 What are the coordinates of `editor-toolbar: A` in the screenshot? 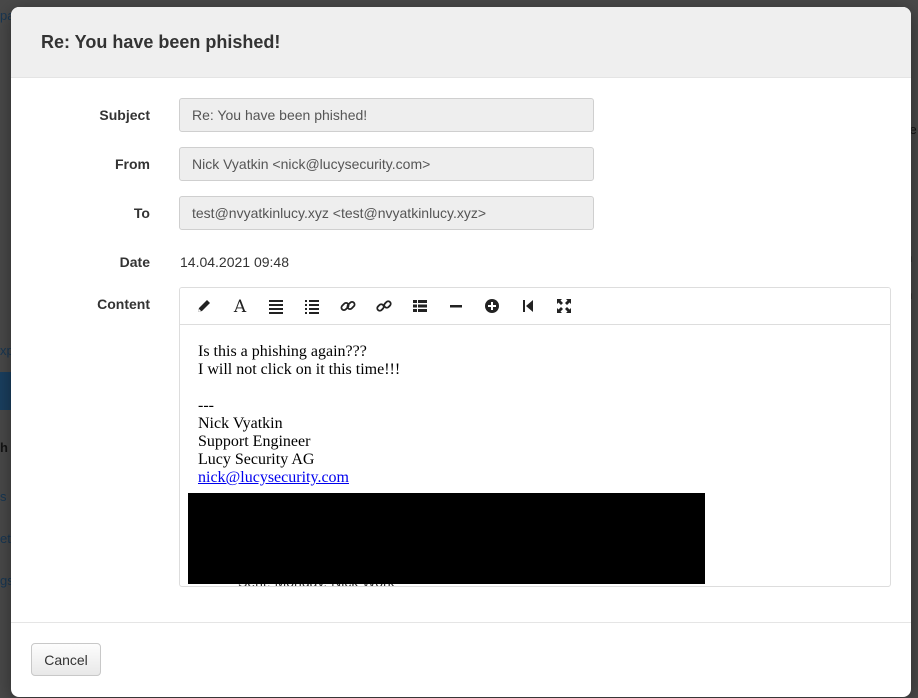 It's located at (535, 306).